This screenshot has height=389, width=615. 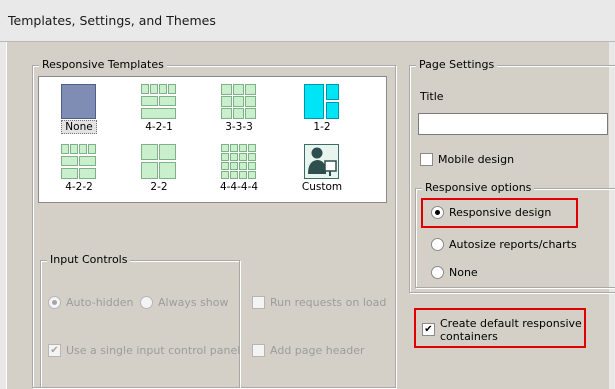 What do you see at coordinates (112, 20) in the screenshot?
I see `dialog-title: Templates, Settings, and Themes` at bounding box center [112, 20].